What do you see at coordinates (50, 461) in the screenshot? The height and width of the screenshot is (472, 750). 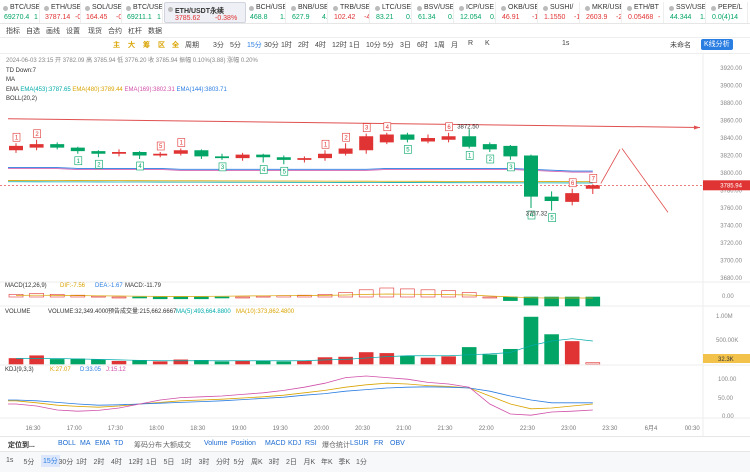 I see `bottom-period-2: 15分` at bounding box center [50, 461].